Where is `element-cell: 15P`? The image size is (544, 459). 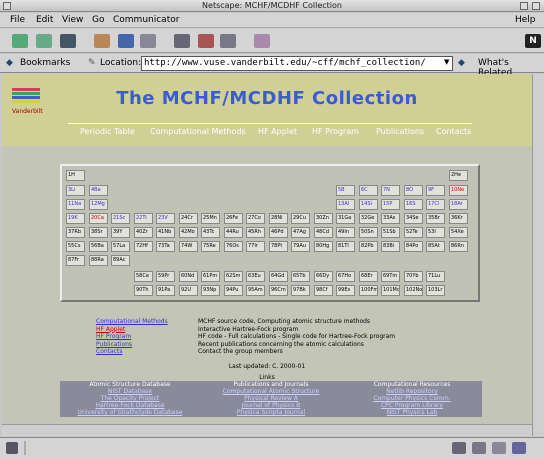
element-cell: 15P is located at coordinates (390, 204).